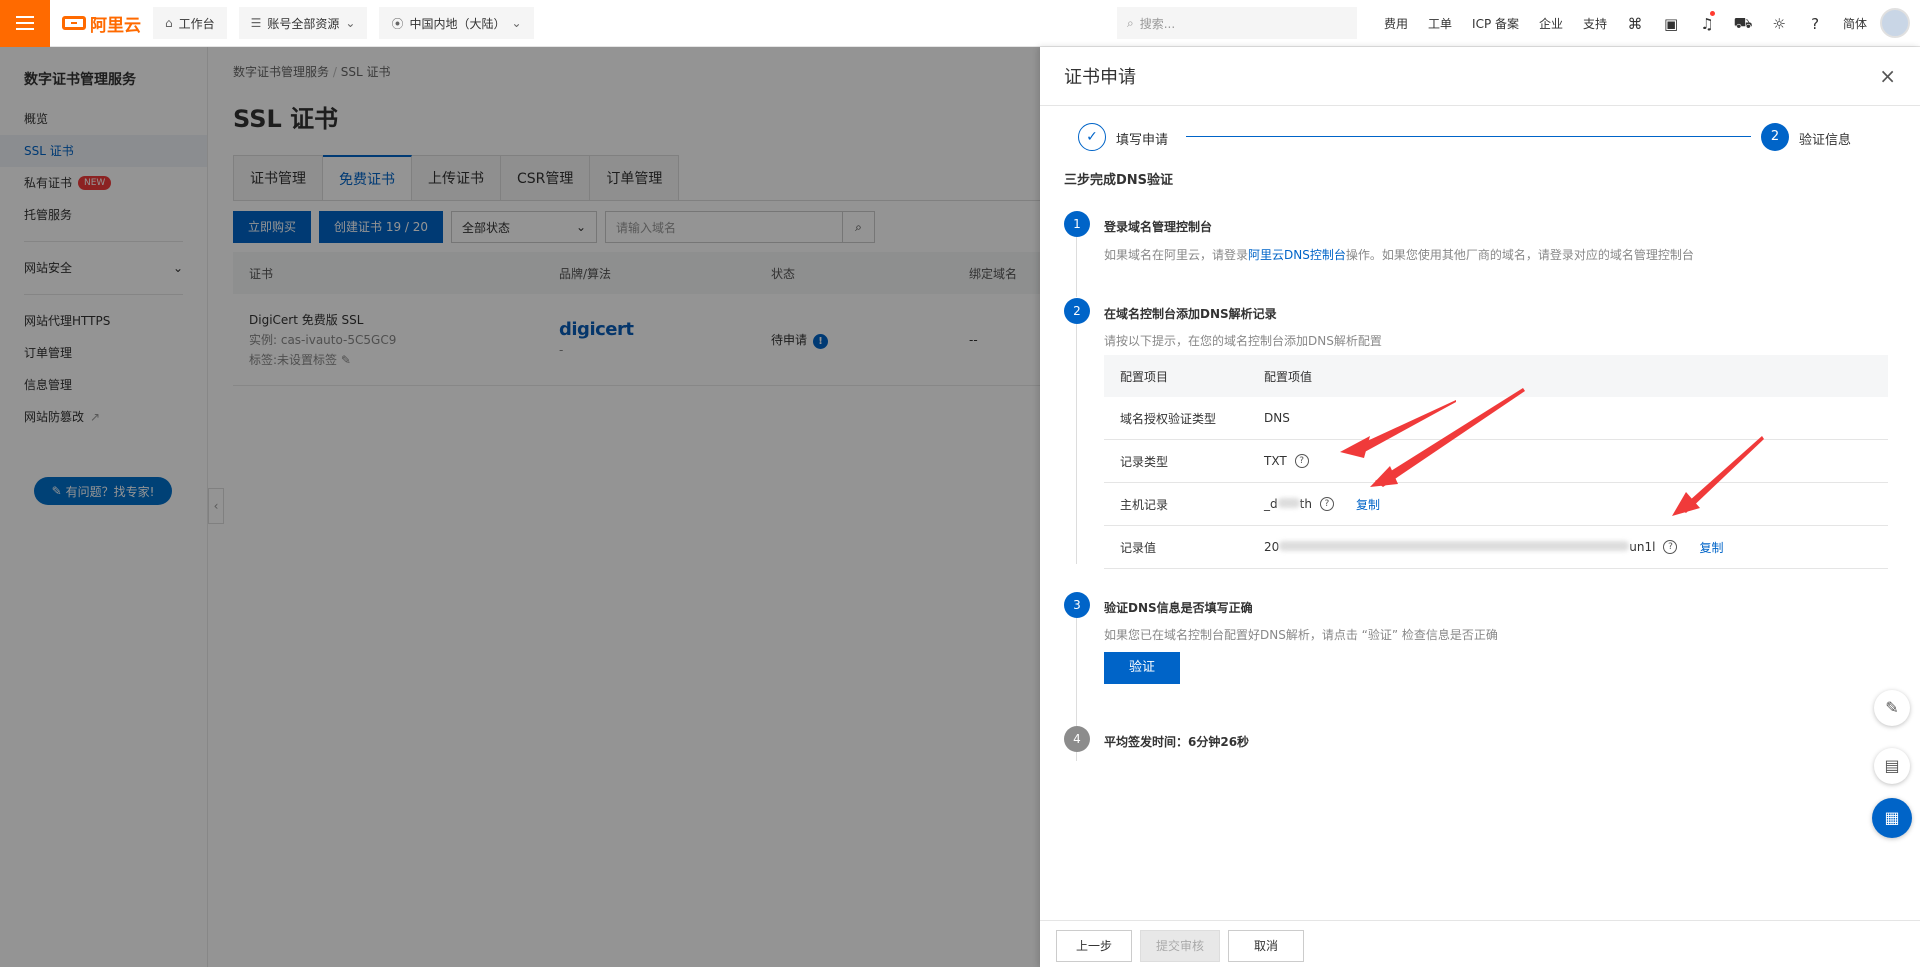 Image resolution: width=1920 pixels, height=967 pixels. What do you see at coordinates (1707, 21) in the screenshot?
I see `bell-icon: ♫` at bounding box center [1707, 21].